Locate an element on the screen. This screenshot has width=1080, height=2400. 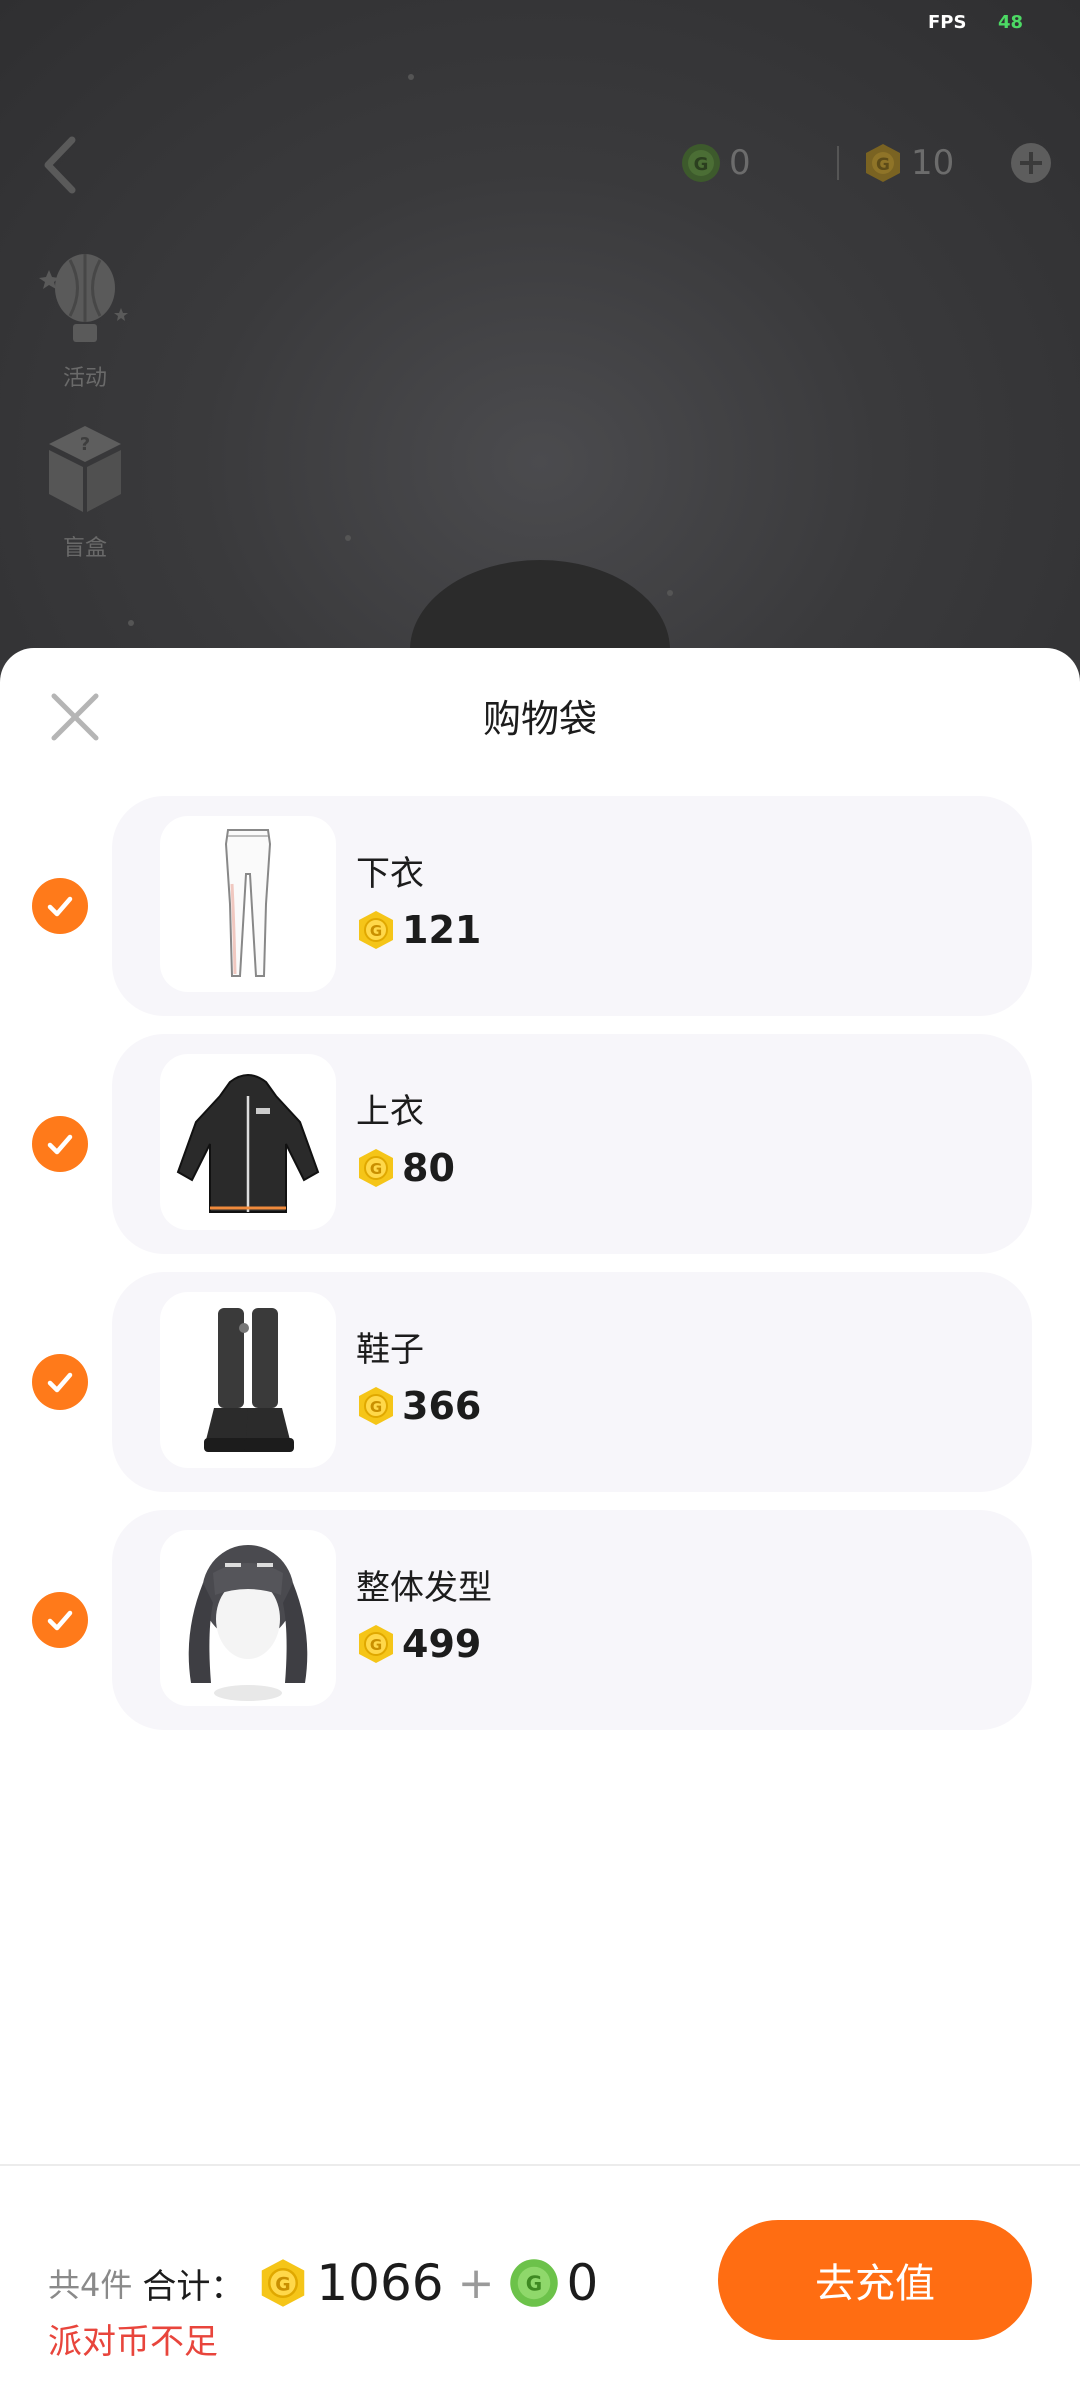
side-menu-mystery-box-label: 盲盒 is located at coordinates (84, 548).